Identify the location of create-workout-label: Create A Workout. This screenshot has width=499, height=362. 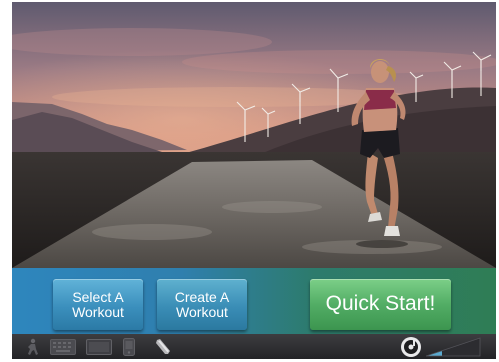
(202, 304).